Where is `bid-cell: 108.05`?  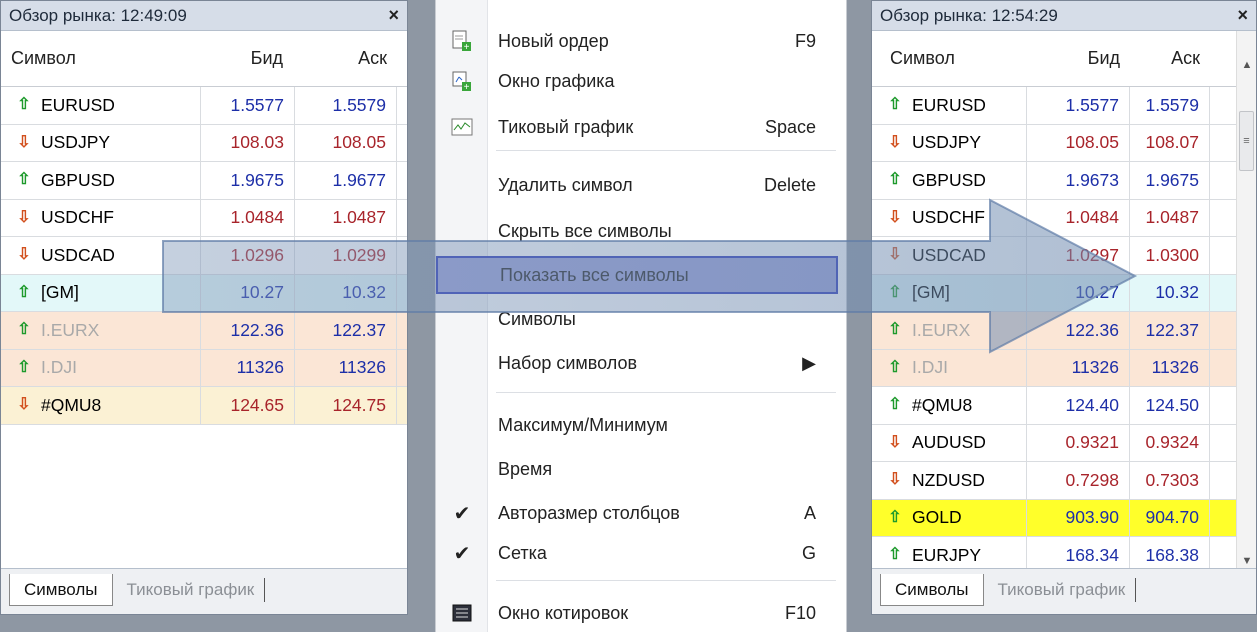 bid-cell: 108.05 is located at coordinates (1078, 142).